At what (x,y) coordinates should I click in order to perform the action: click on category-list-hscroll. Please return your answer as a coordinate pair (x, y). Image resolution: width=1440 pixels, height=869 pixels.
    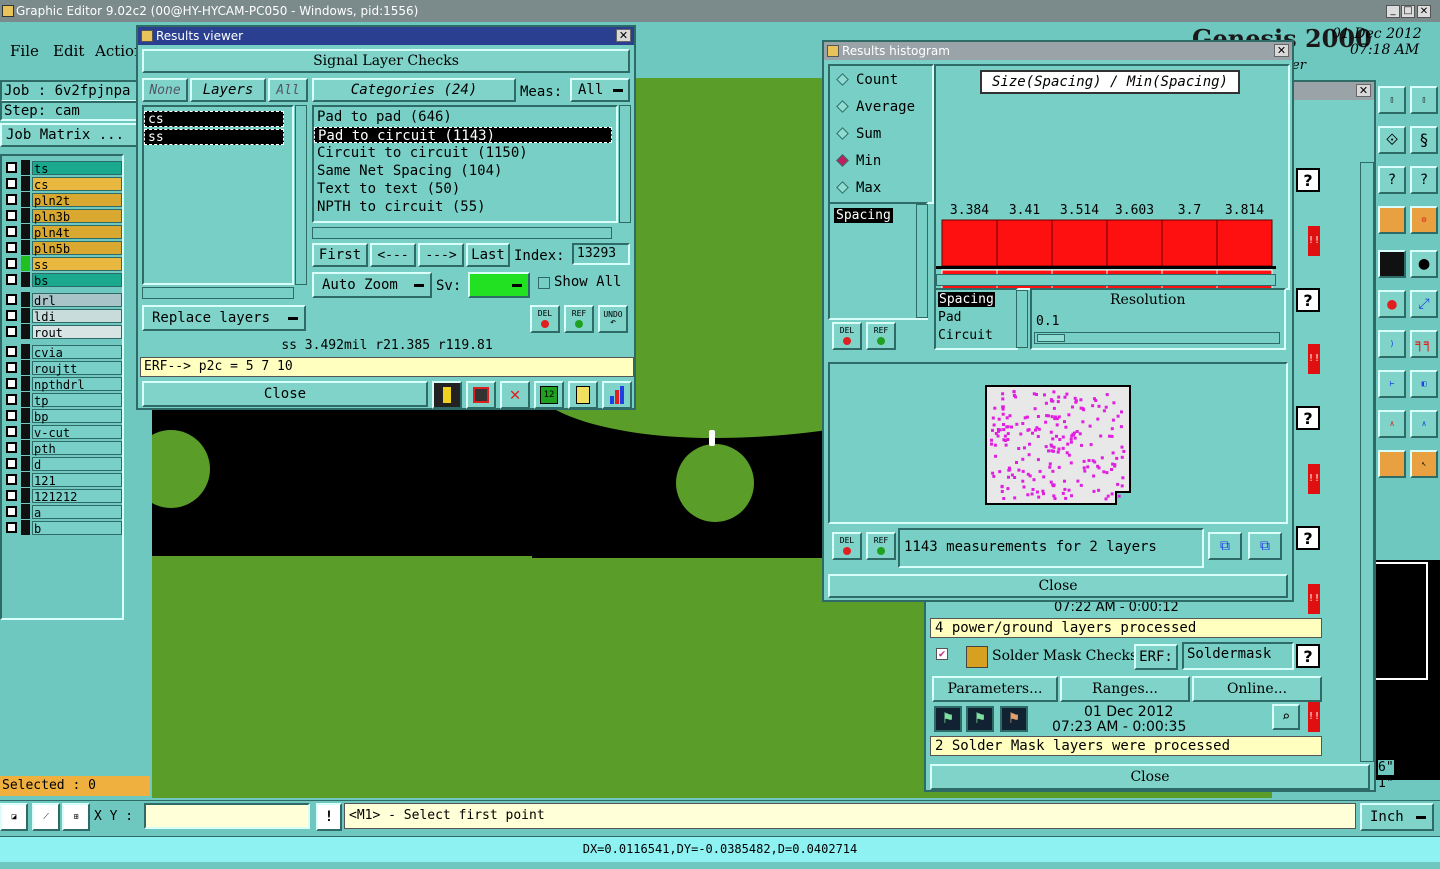
    Looking at the image, I should click on (462, 233).